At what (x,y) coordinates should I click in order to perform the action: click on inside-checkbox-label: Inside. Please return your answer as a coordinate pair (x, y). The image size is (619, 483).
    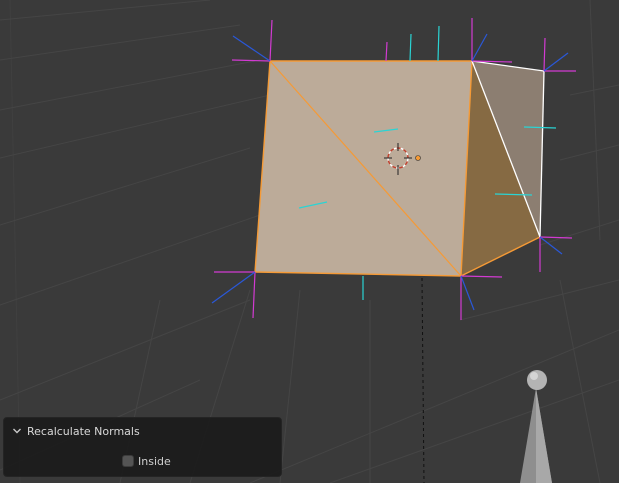
    Looking at the image, I should click on (154, 461).